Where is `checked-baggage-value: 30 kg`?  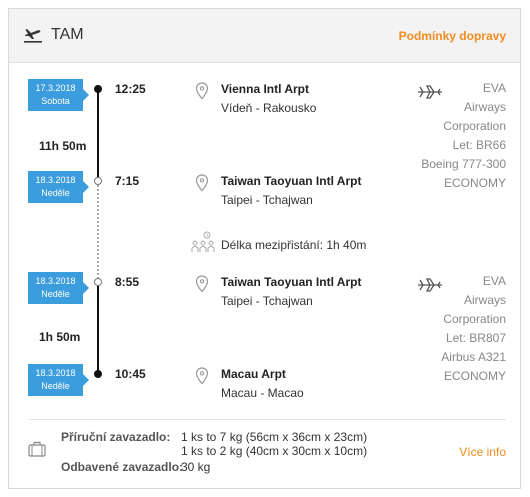 checked-baggage-value: 30 kg is located at coordinates (196, 467).